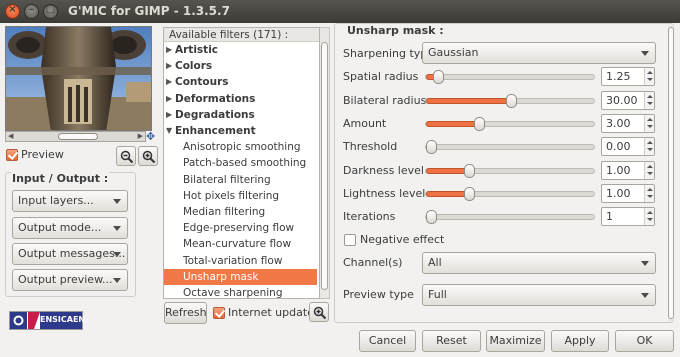 The image size is (680, 357). I want to click on filter-item: Unsharp mask, so click(240, 276).